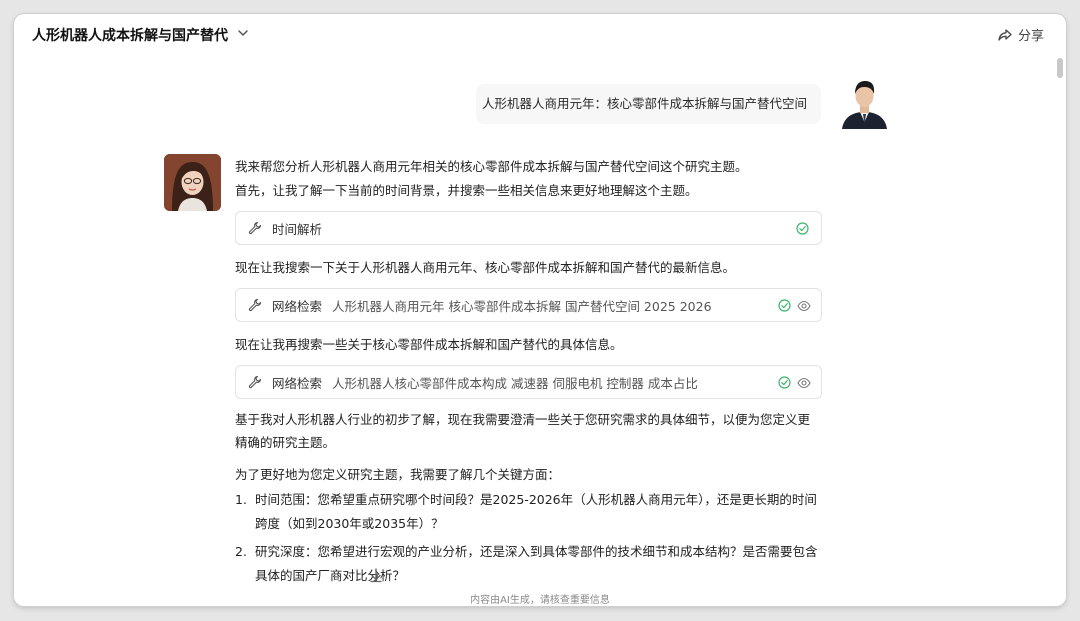  Describe the element at coordinates (648, 104) in the screenshot. I see `user-message: 人形机器人商用元年：核心零部件成本拆解与国产替代空间` at that location.